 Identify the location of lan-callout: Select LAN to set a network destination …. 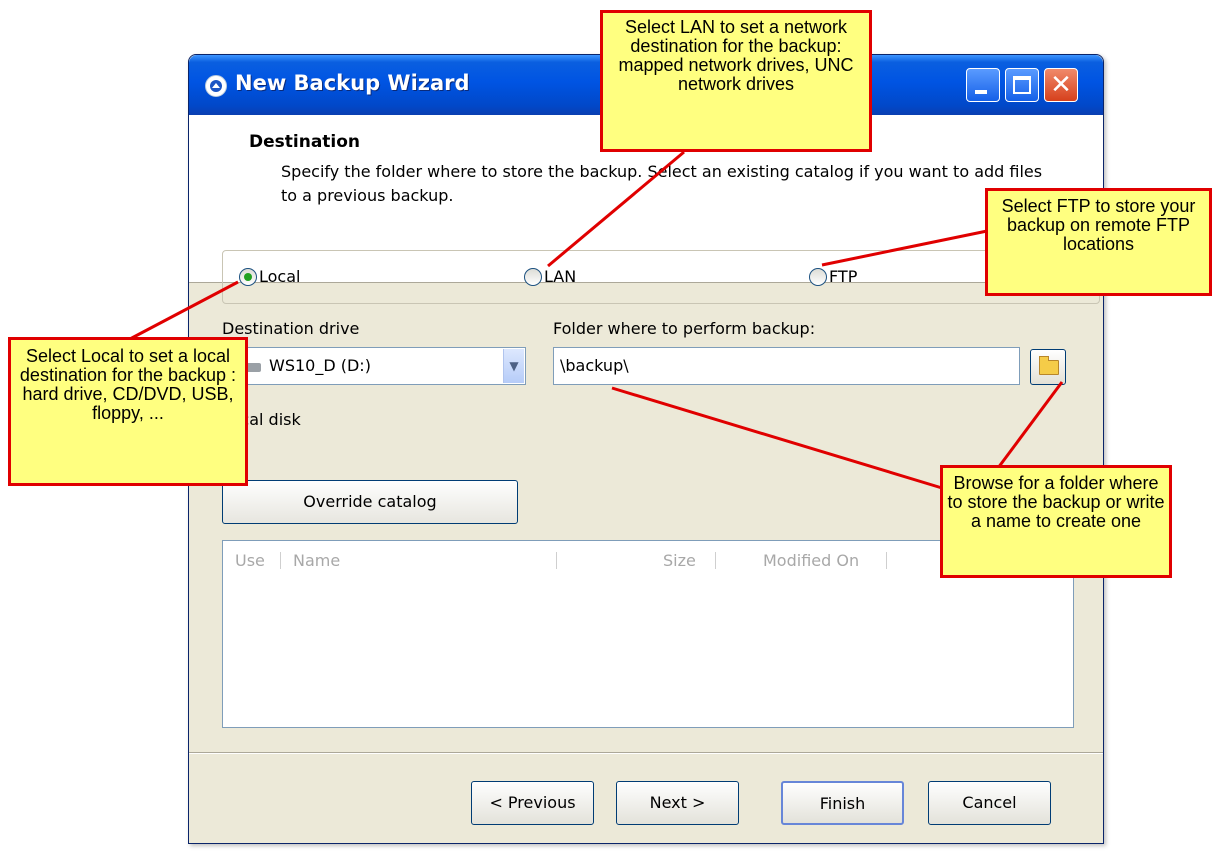
(736, 81).